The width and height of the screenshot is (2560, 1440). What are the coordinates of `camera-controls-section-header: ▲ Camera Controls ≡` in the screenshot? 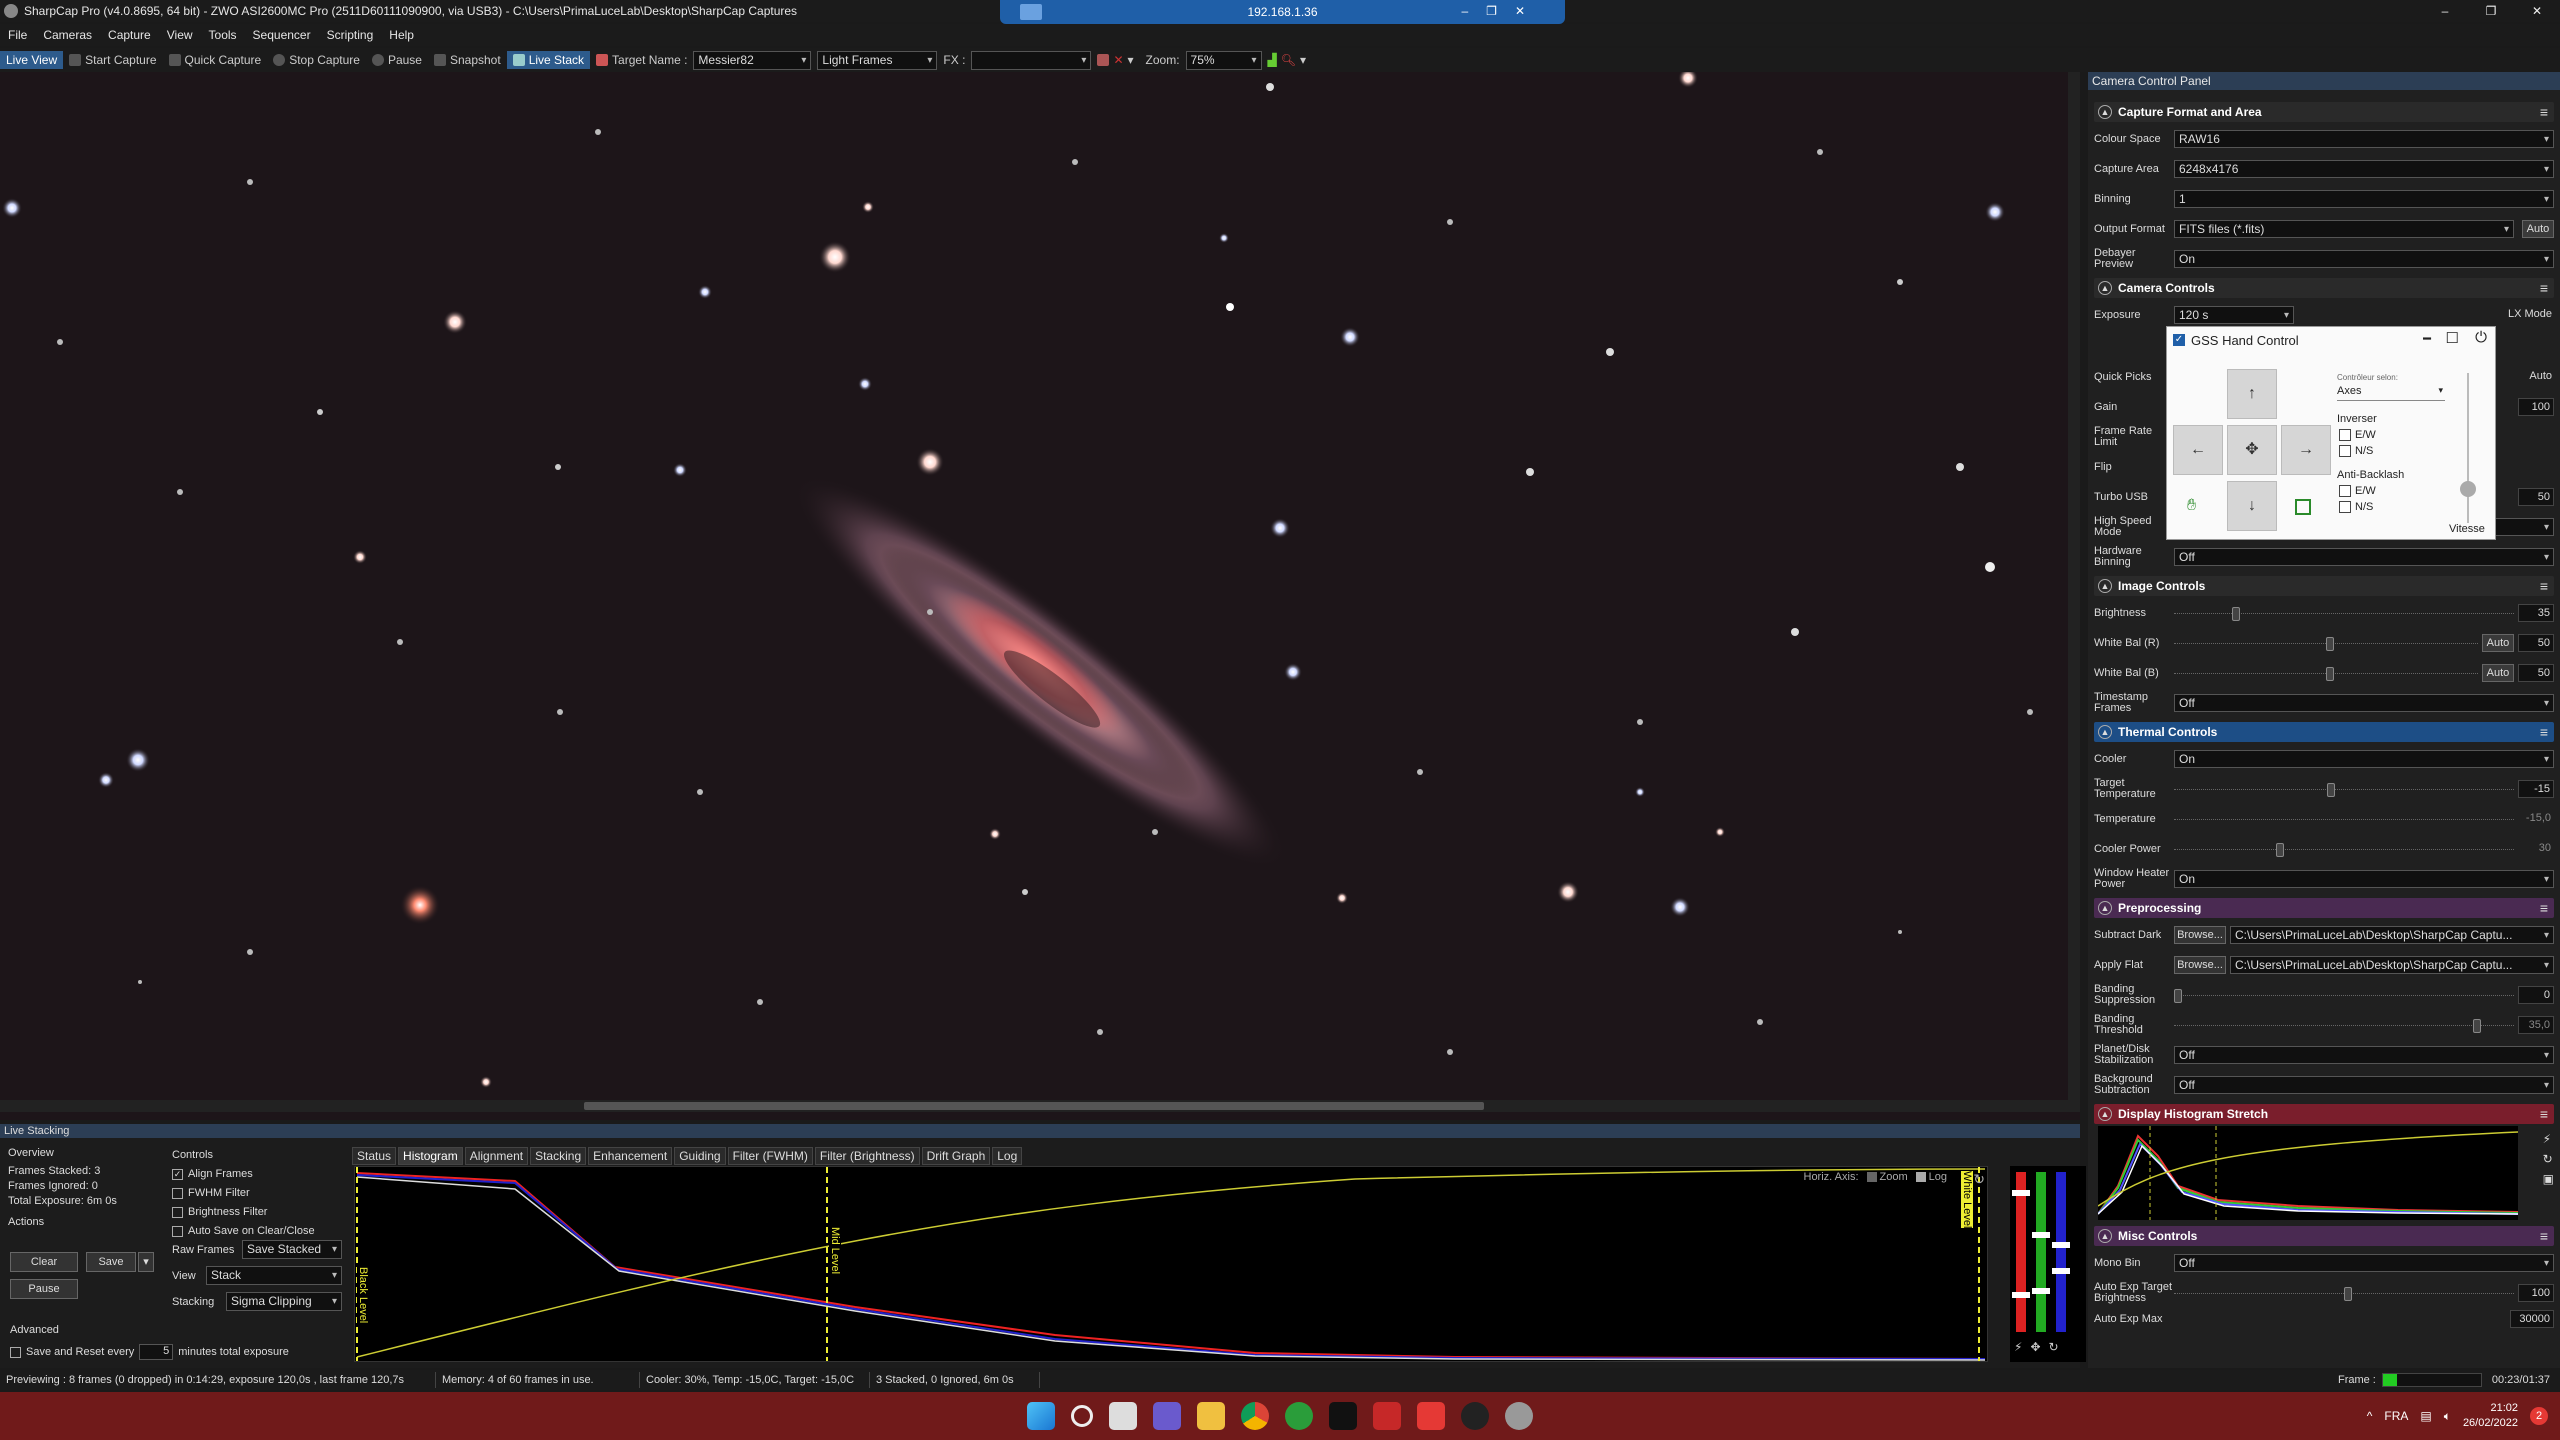 It's located at (2324, 288).